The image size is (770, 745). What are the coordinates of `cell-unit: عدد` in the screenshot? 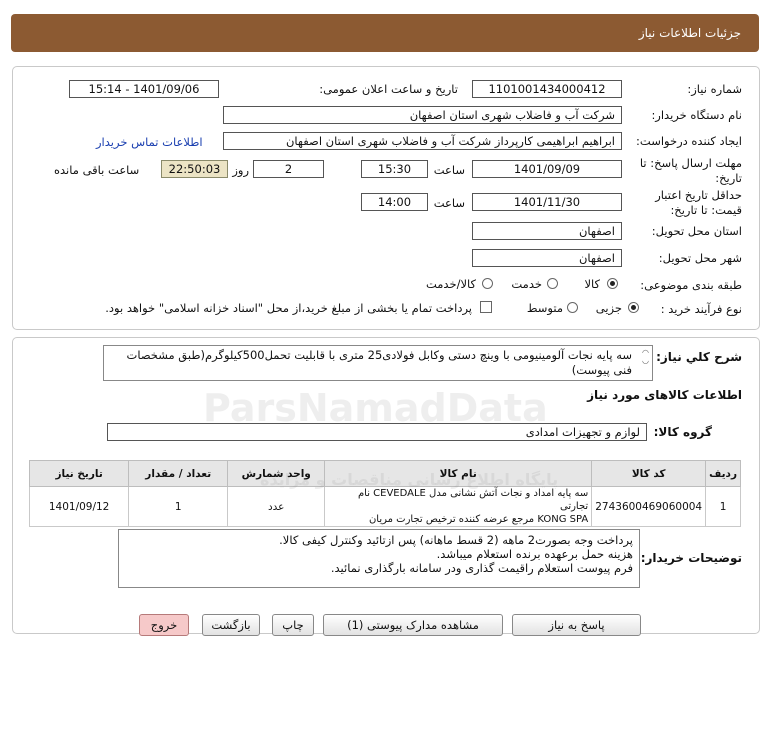 It's located at (276, 506).